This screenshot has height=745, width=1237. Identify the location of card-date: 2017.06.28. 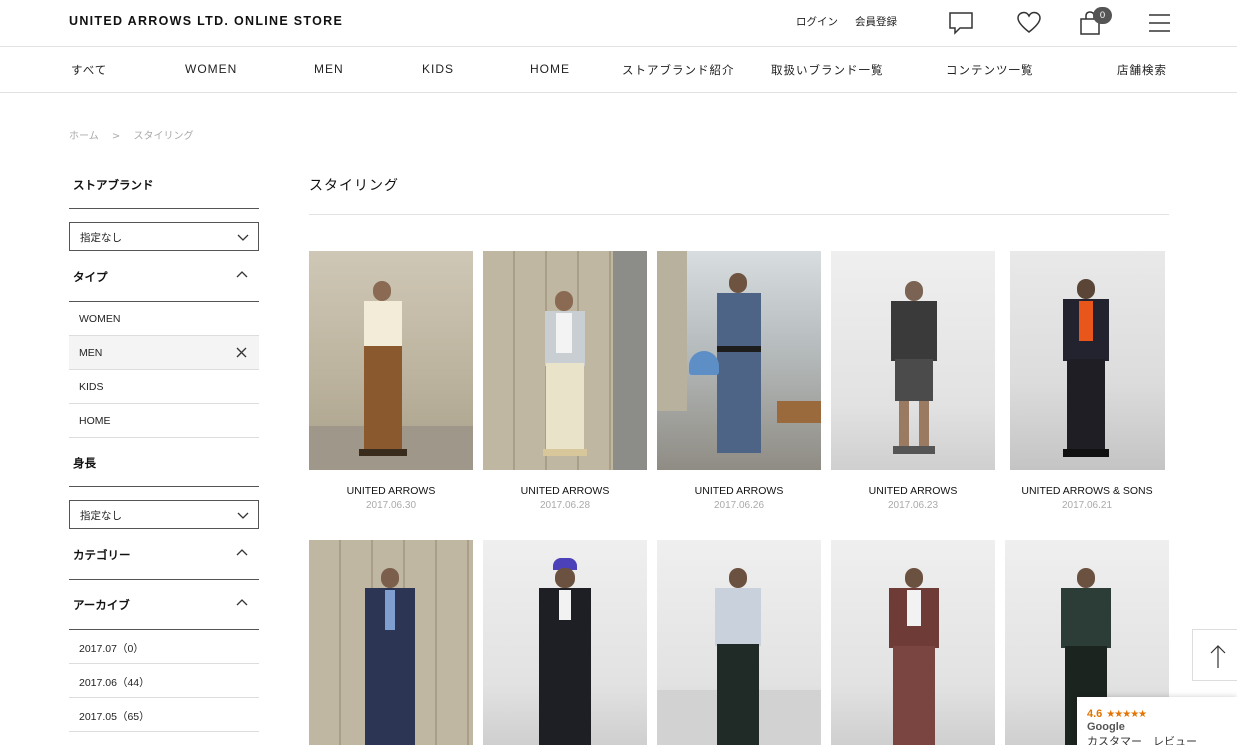
(565, 505).